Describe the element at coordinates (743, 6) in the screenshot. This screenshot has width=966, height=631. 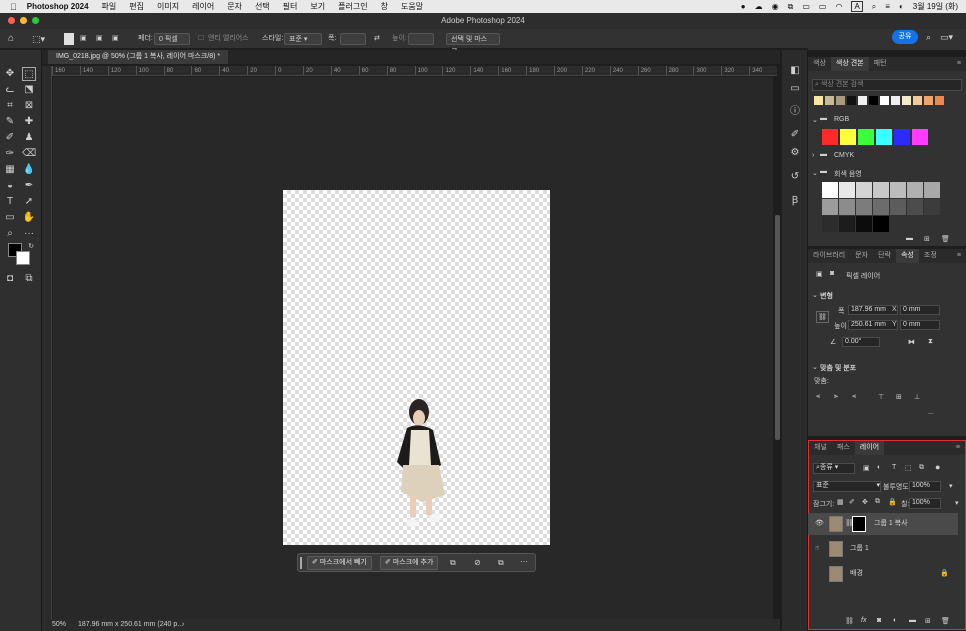
I see `record-icon: ●` at that location.